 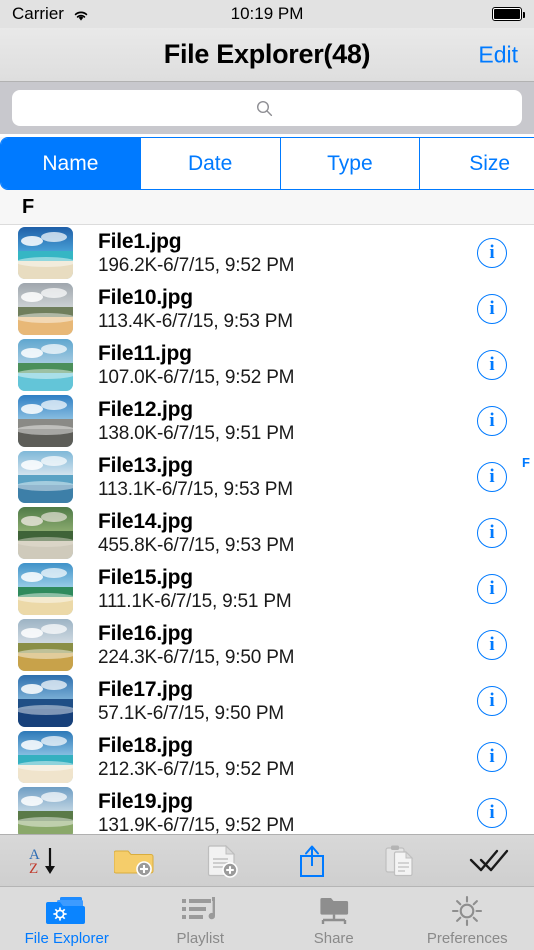 What do you see at coordinates (71, 163) in the screenshot?
I see `segment-name: Name` at bounding box center [71, 163].